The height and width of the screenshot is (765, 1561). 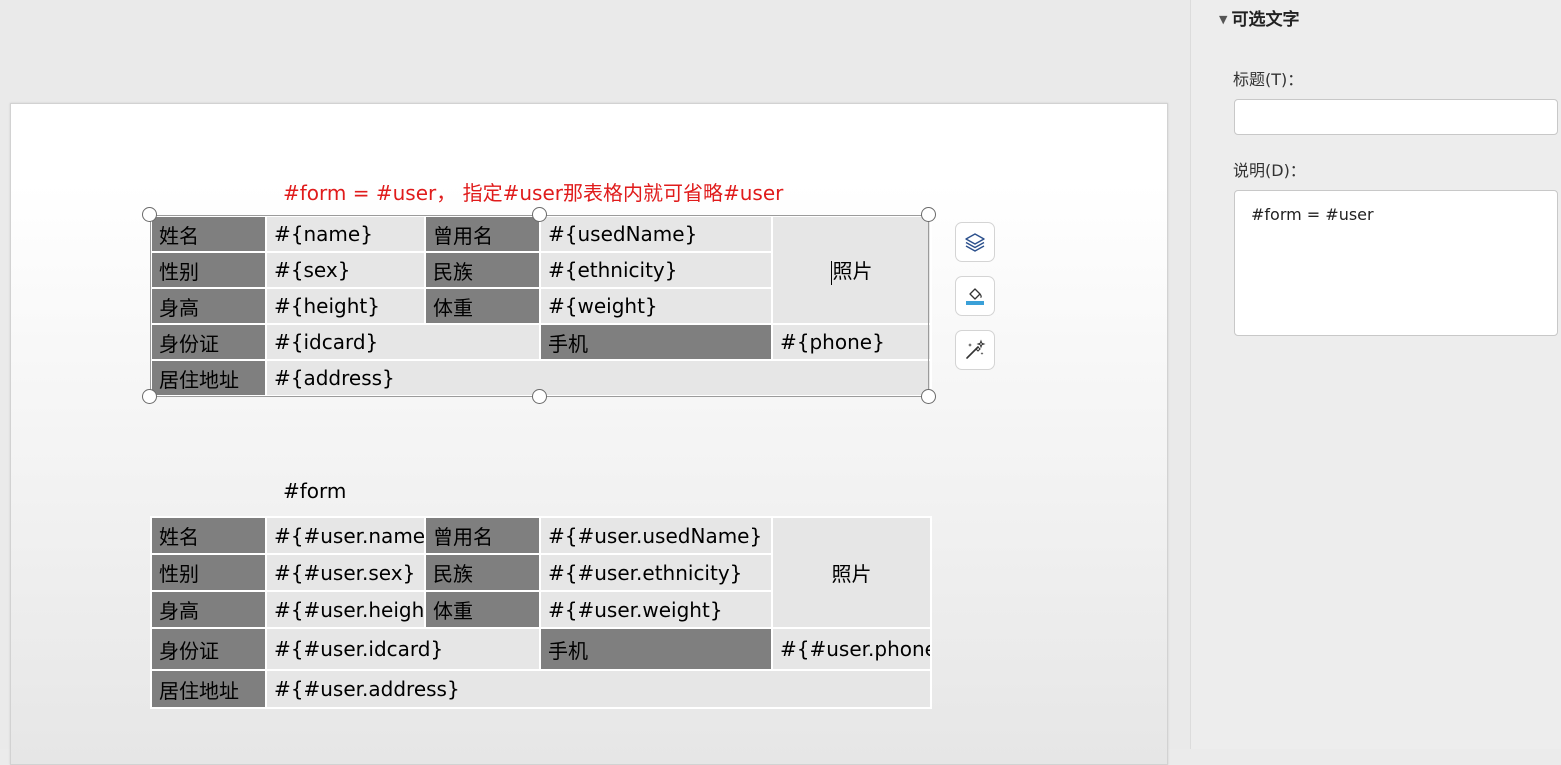 I want to click on layers-icon, so click(x=975, y=242).